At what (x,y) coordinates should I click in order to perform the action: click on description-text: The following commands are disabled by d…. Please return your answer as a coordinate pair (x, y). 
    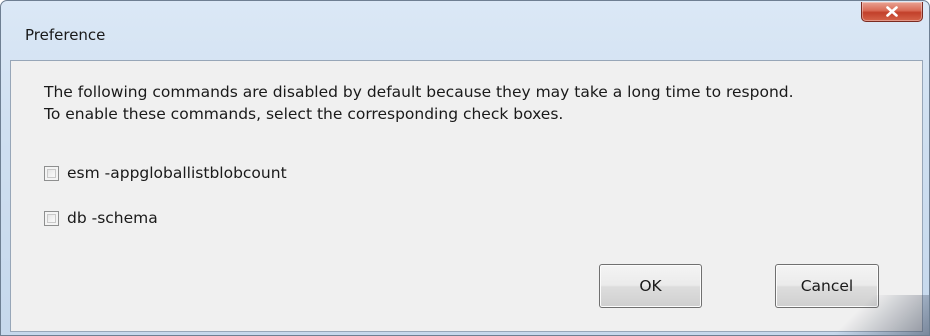
    Looking at the image, I should click on (419, 103).